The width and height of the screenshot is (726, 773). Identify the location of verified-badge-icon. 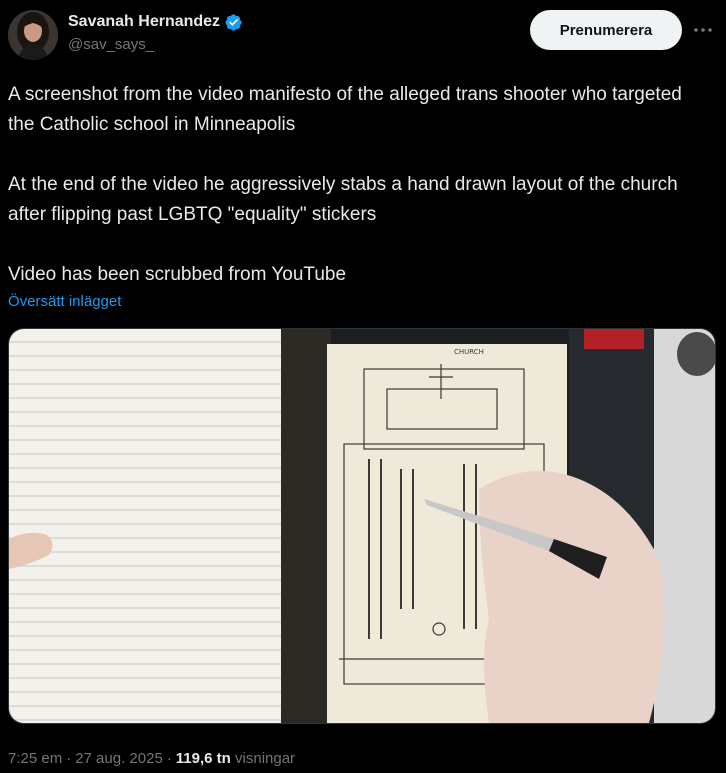
(233, 22).